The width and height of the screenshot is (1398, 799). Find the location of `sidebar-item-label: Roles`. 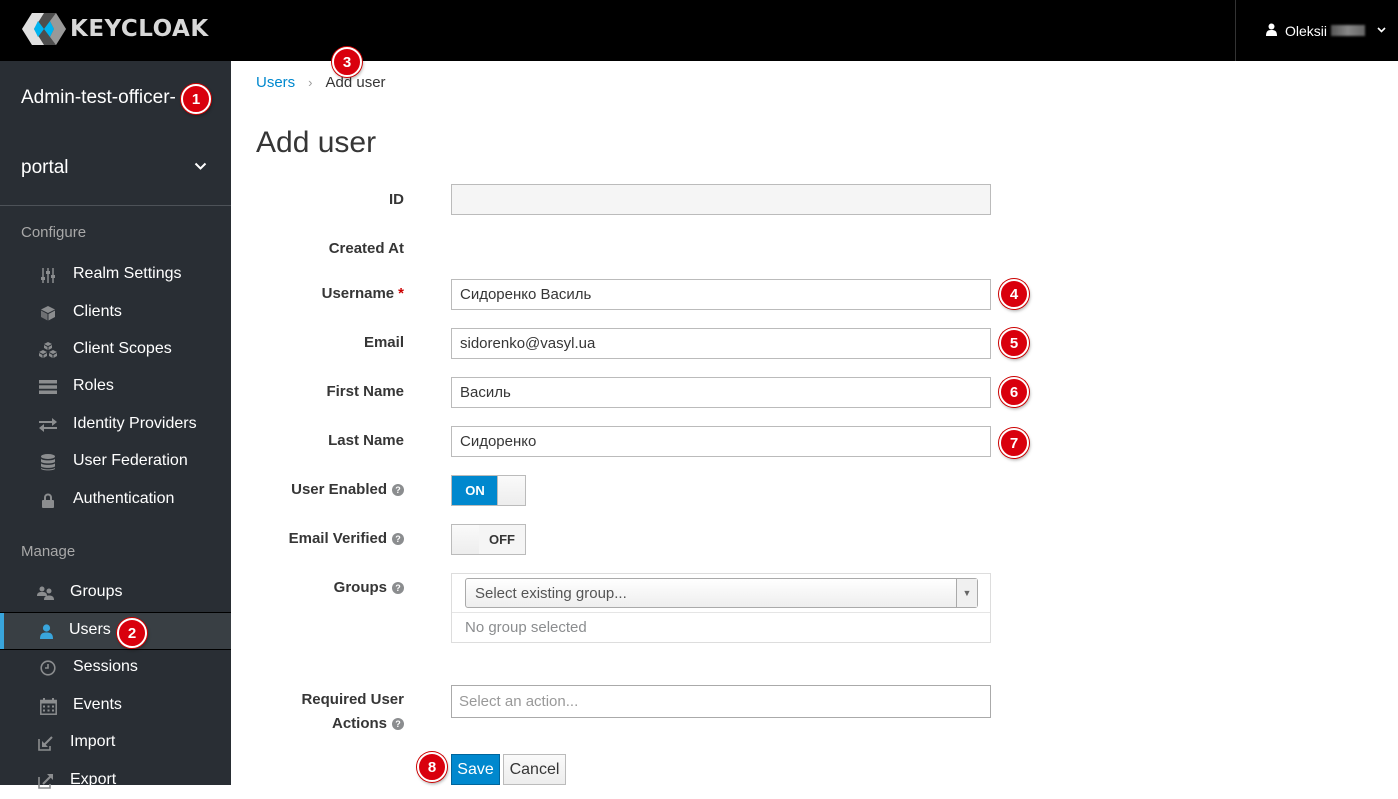

sidebar-item-label: Roles is located at coordinates (93, 385).